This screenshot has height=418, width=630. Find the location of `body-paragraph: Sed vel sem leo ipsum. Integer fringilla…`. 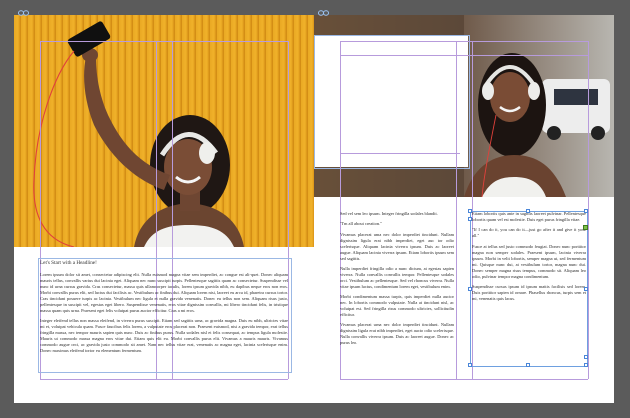

body-paragraph: Sed vel sem leo ipsum. Integer fringilla… is located at coordinates (389, 213).